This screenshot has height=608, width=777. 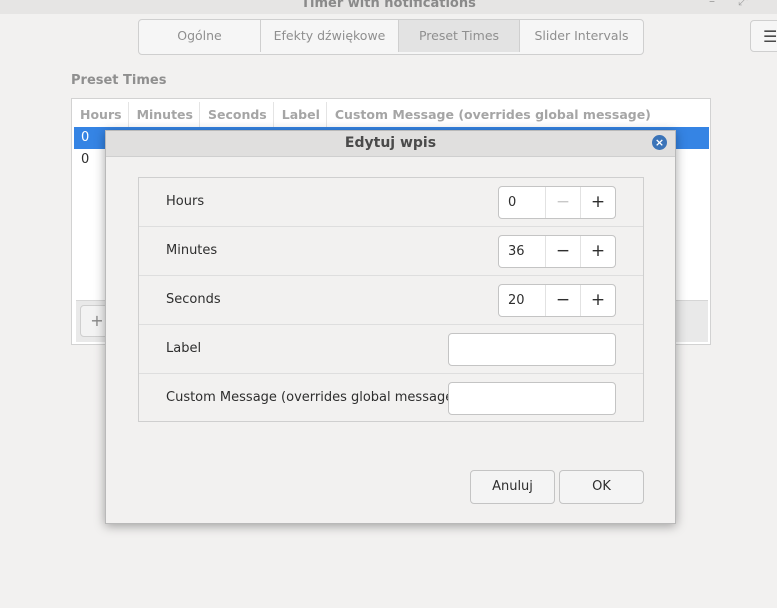 I want to click on dialog-title: Edytuj wpis, so click(x=390, y=143).